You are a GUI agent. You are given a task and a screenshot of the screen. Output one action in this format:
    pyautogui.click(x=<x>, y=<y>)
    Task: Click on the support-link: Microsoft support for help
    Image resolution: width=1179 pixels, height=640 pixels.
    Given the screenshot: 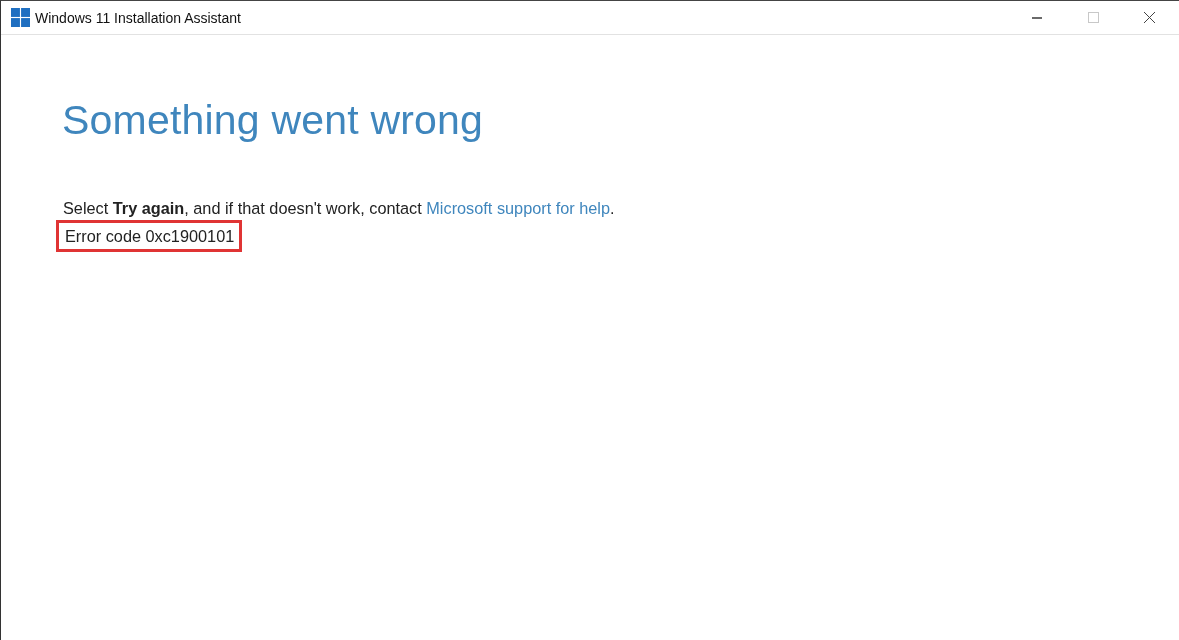 What is the action you would take?
    pyautogui.click(x=518, y=208)
    